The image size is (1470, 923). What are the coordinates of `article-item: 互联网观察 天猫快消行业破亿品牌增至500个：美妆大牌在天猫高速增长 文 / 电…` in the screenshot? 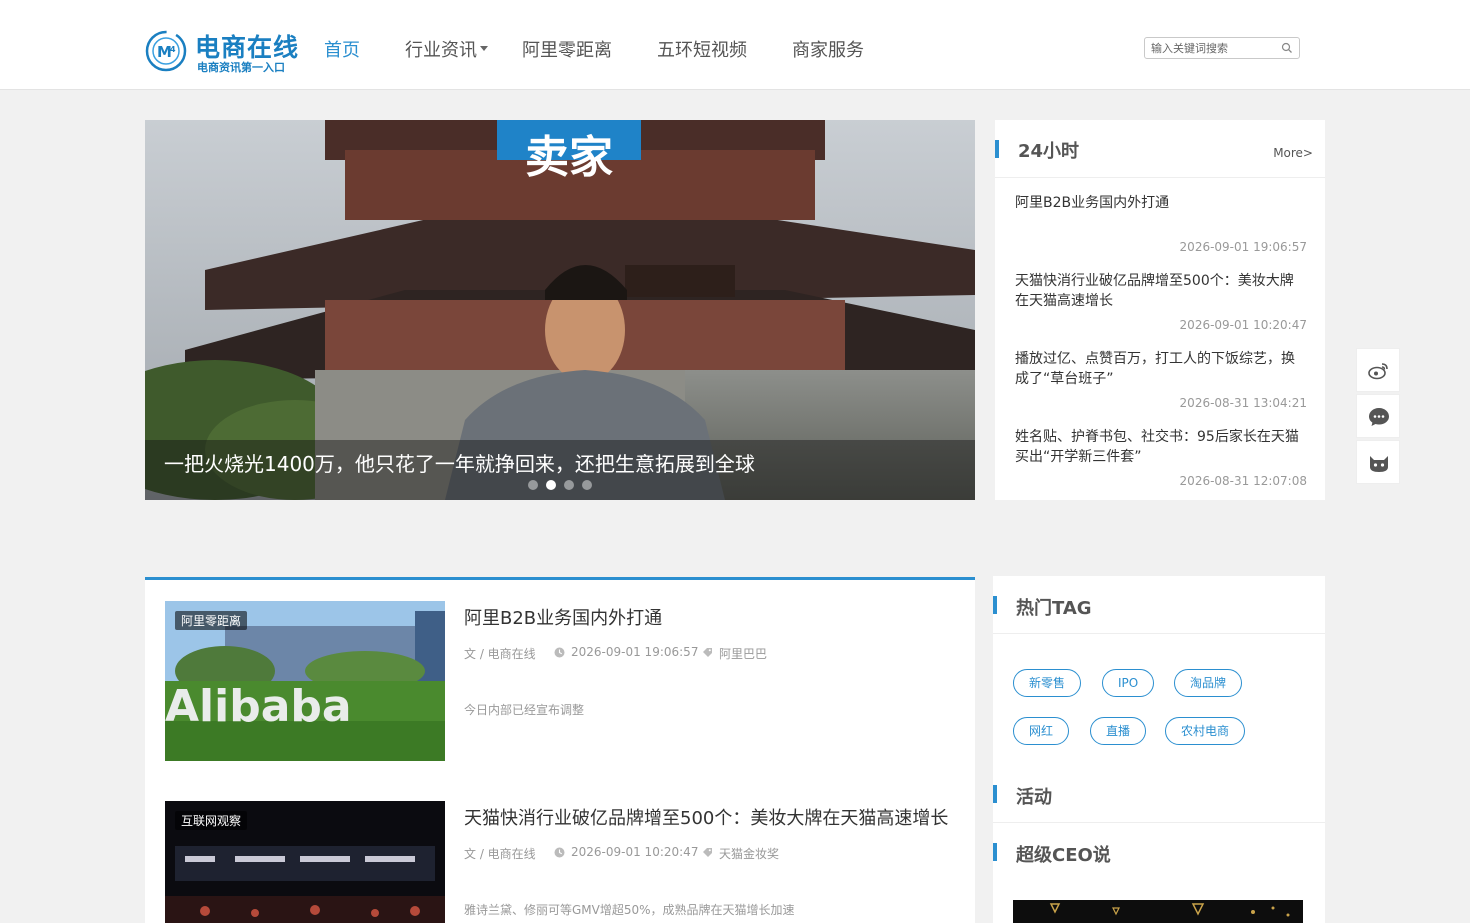 It's located at (560, 862).